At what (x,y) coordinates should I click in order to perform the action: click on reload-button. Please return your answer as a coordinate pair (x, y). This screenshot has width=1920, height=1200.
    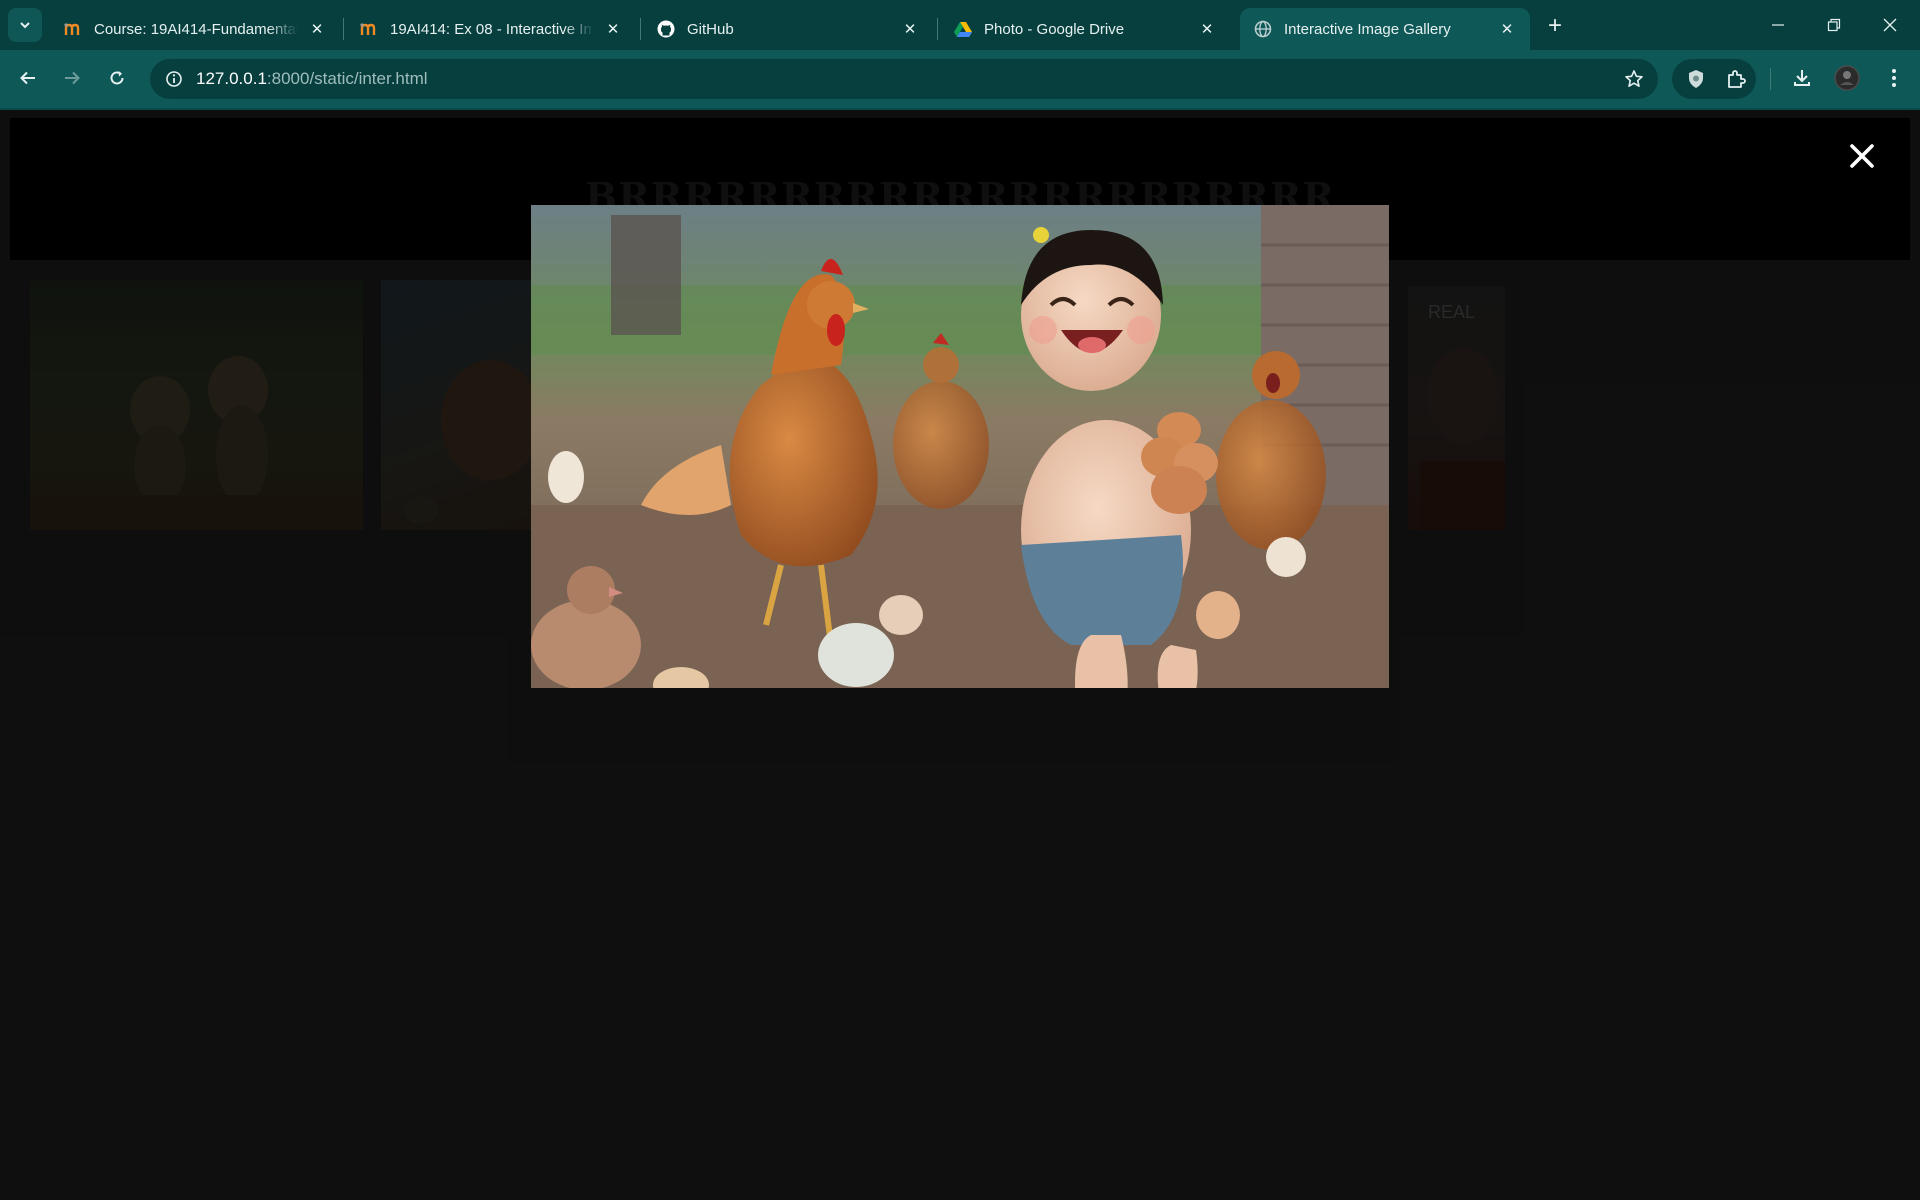
    Looking at the image, I should click on (117, 78).